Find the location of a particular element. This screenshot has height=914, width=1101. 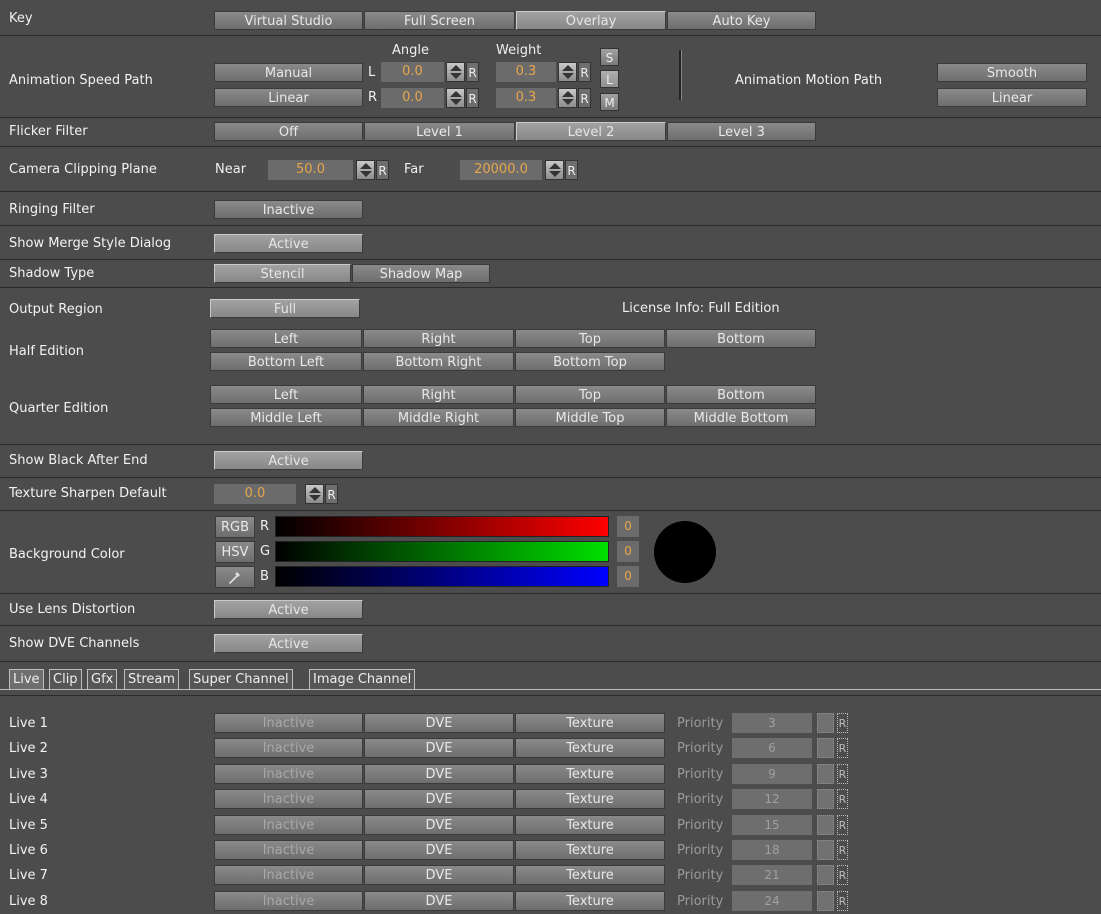

quarter-middle-right-button: Middle Right is located at coordinates (438, 417).